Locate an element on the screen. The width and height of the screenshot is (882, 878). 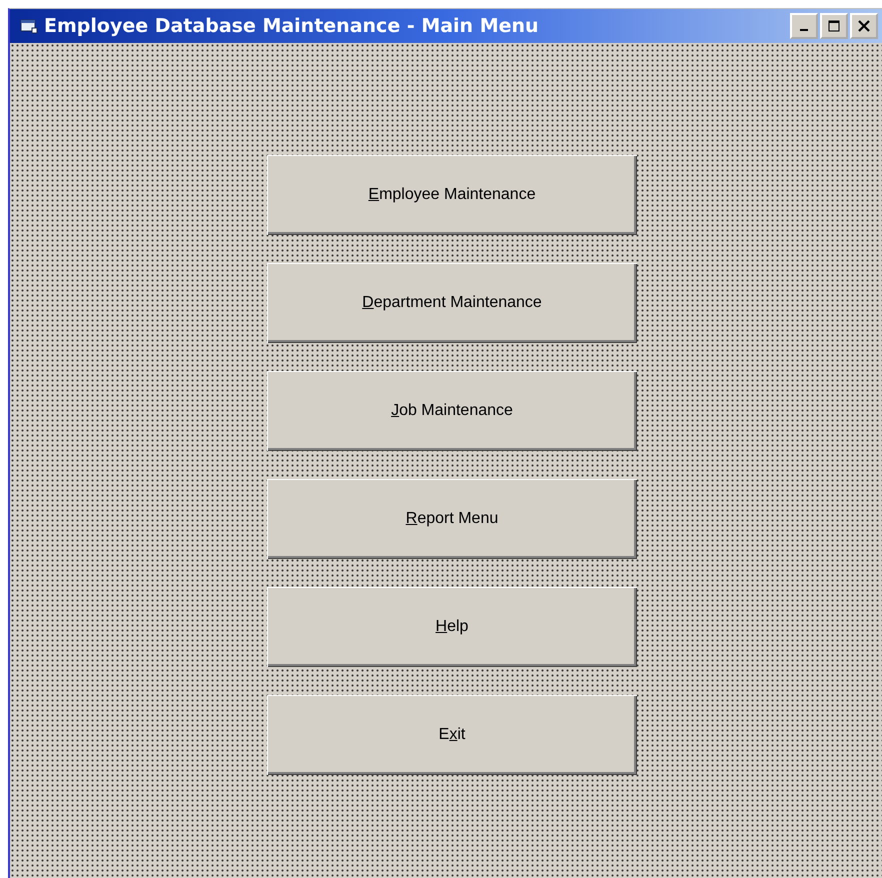
menu-button: Employee Maintenance is located at coordinates (452, 195).